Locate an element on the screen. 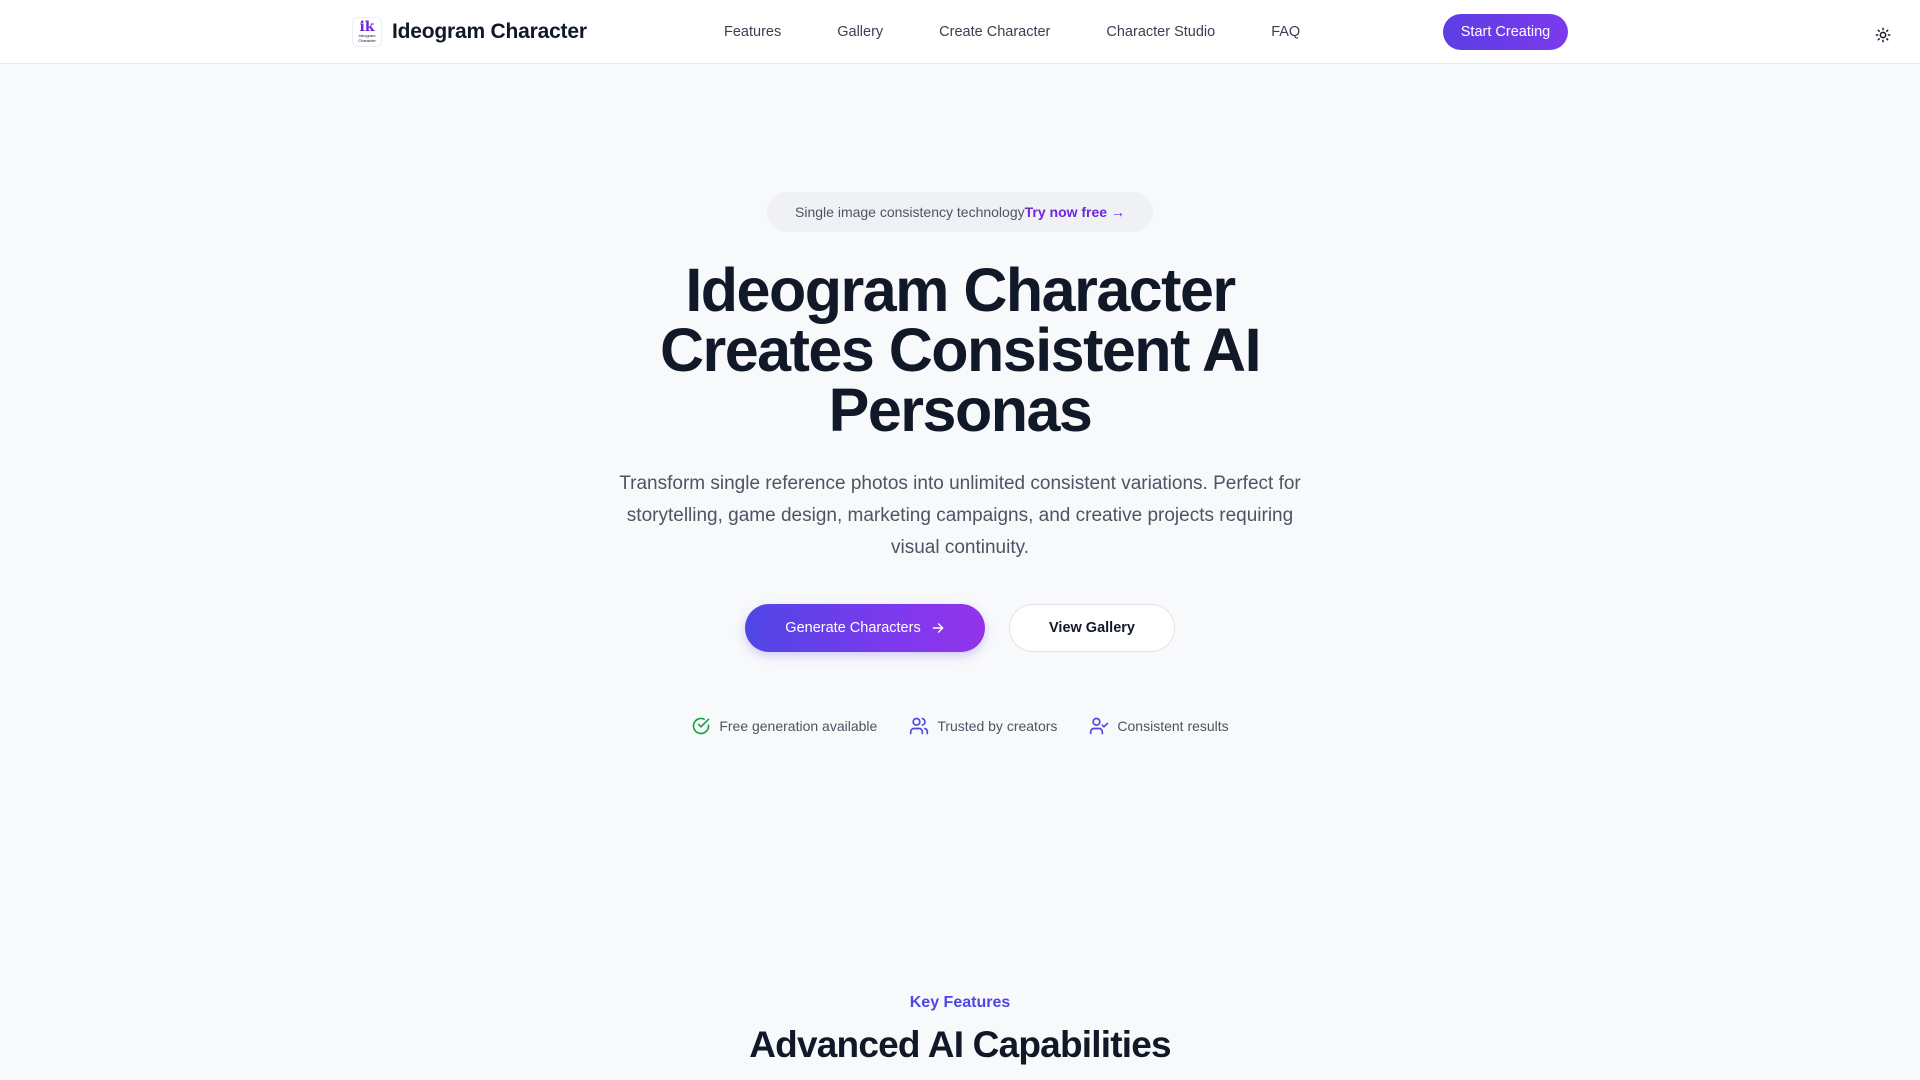  brand-link: ik Ideogram Character Ideogram Character is located at coordinates (469, 32).